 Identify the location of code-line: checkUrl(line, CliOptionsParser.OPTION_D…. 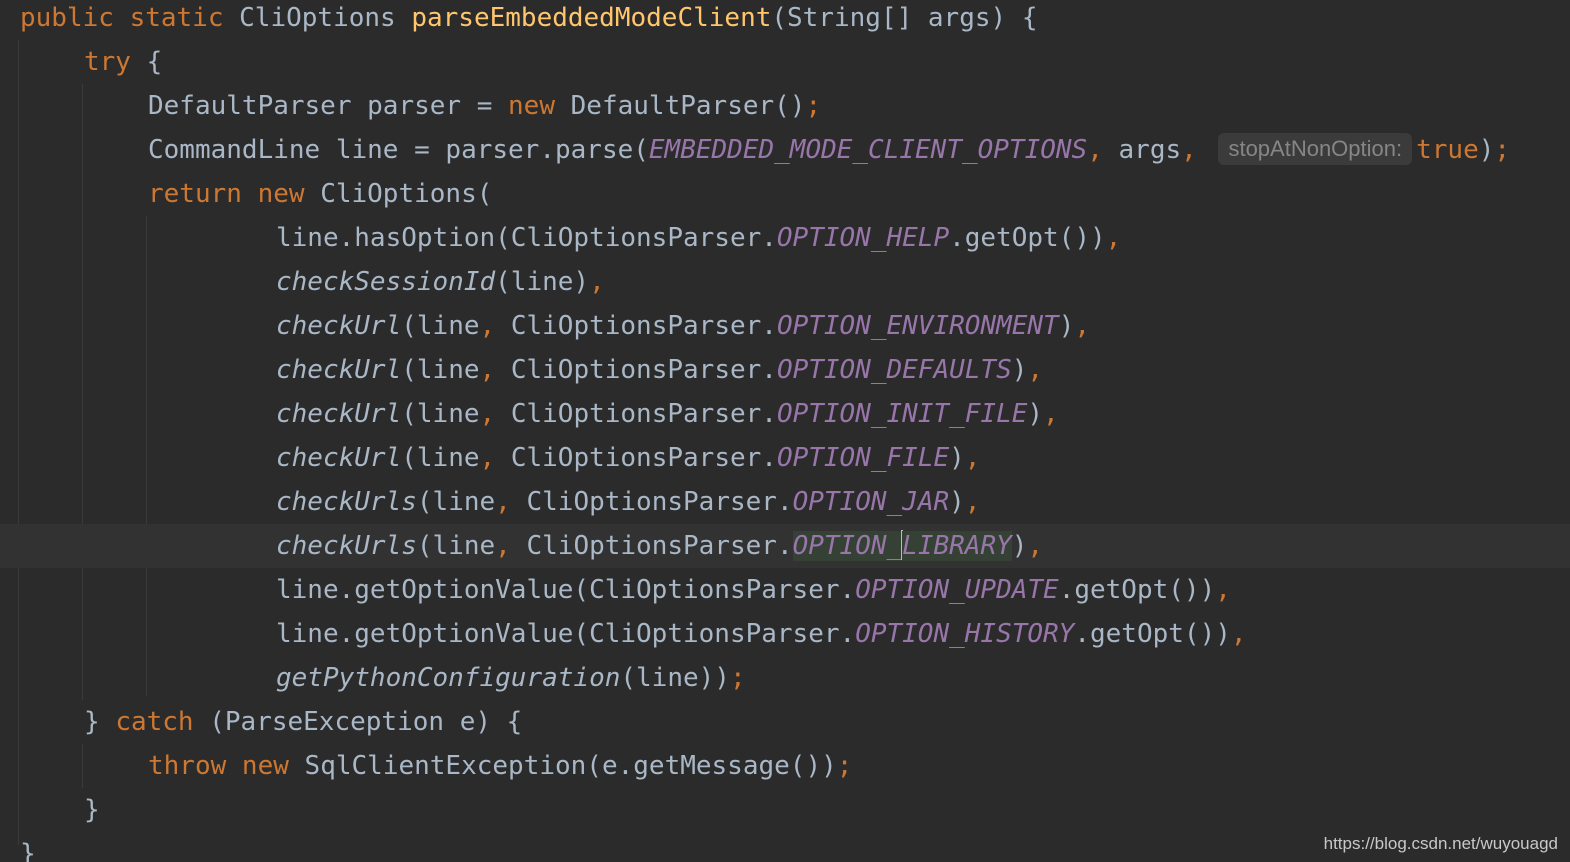
(785, 370).